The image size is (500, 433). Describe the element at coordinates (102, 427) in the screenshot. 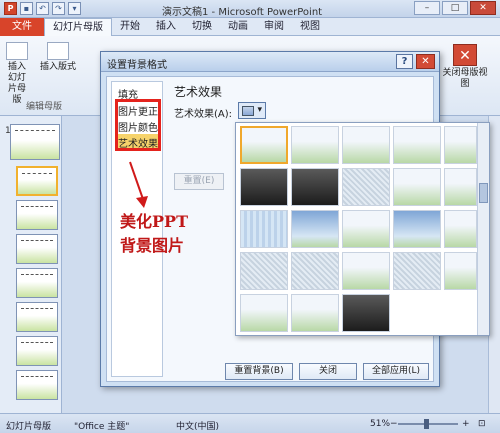

I see `theme-indicator: "Office 主题"` at that location.